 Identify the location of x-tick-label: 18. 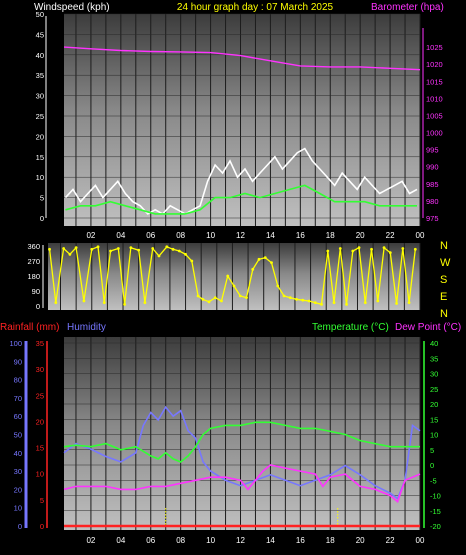
(330, 540).